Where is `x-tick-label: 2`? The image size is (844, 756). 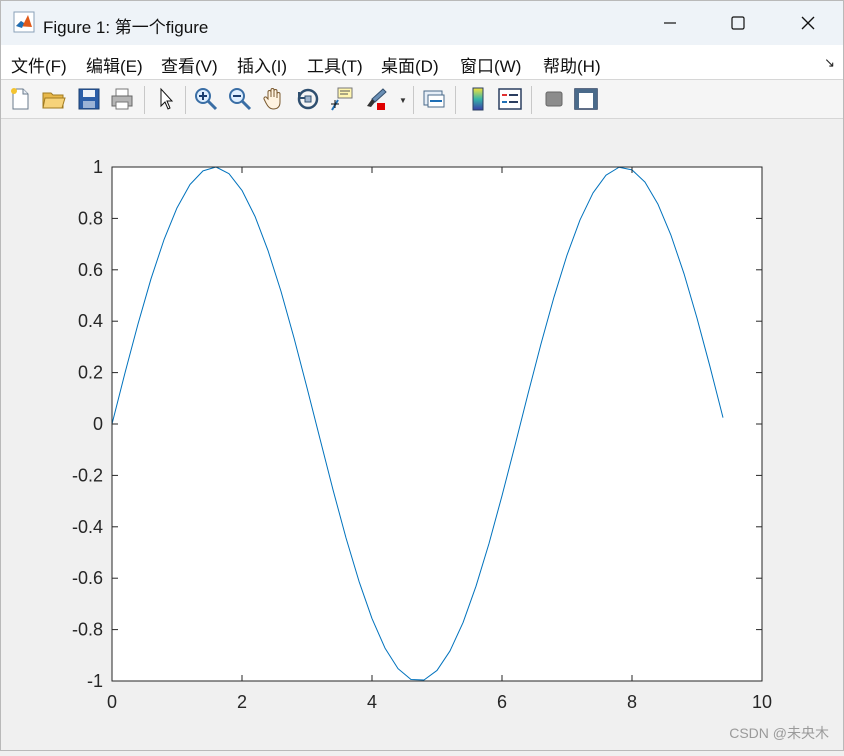 x-tick-label: 2 is located at coordinates (242, 702).